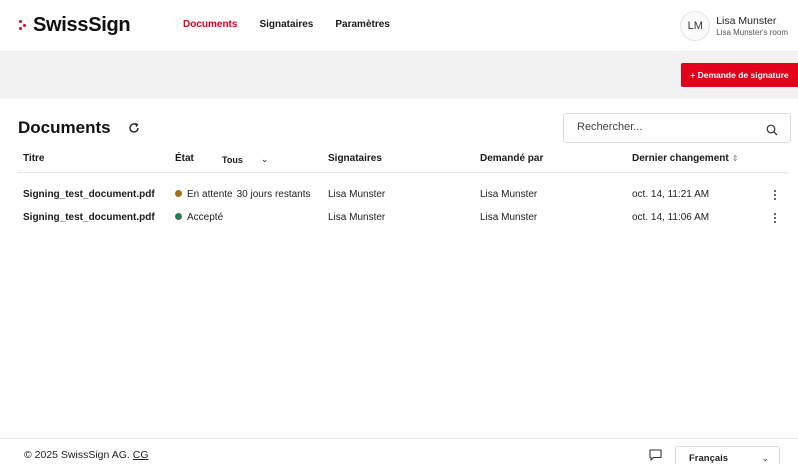 The height and width of the screenshot is (464, 798). I want to click on search-input, so click(667, 127).